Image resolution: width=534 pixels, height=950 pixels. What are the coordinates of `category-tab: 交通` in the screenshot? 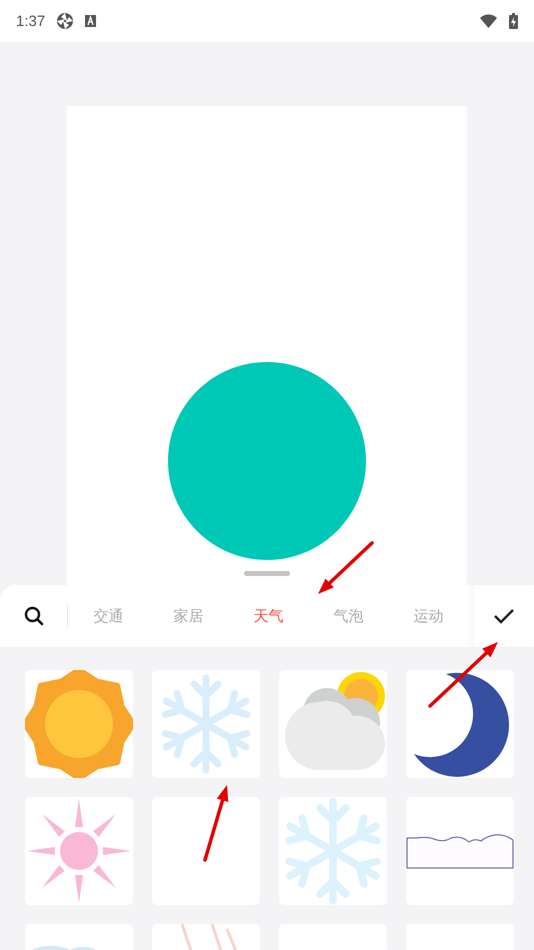 It's located at (108, 616).